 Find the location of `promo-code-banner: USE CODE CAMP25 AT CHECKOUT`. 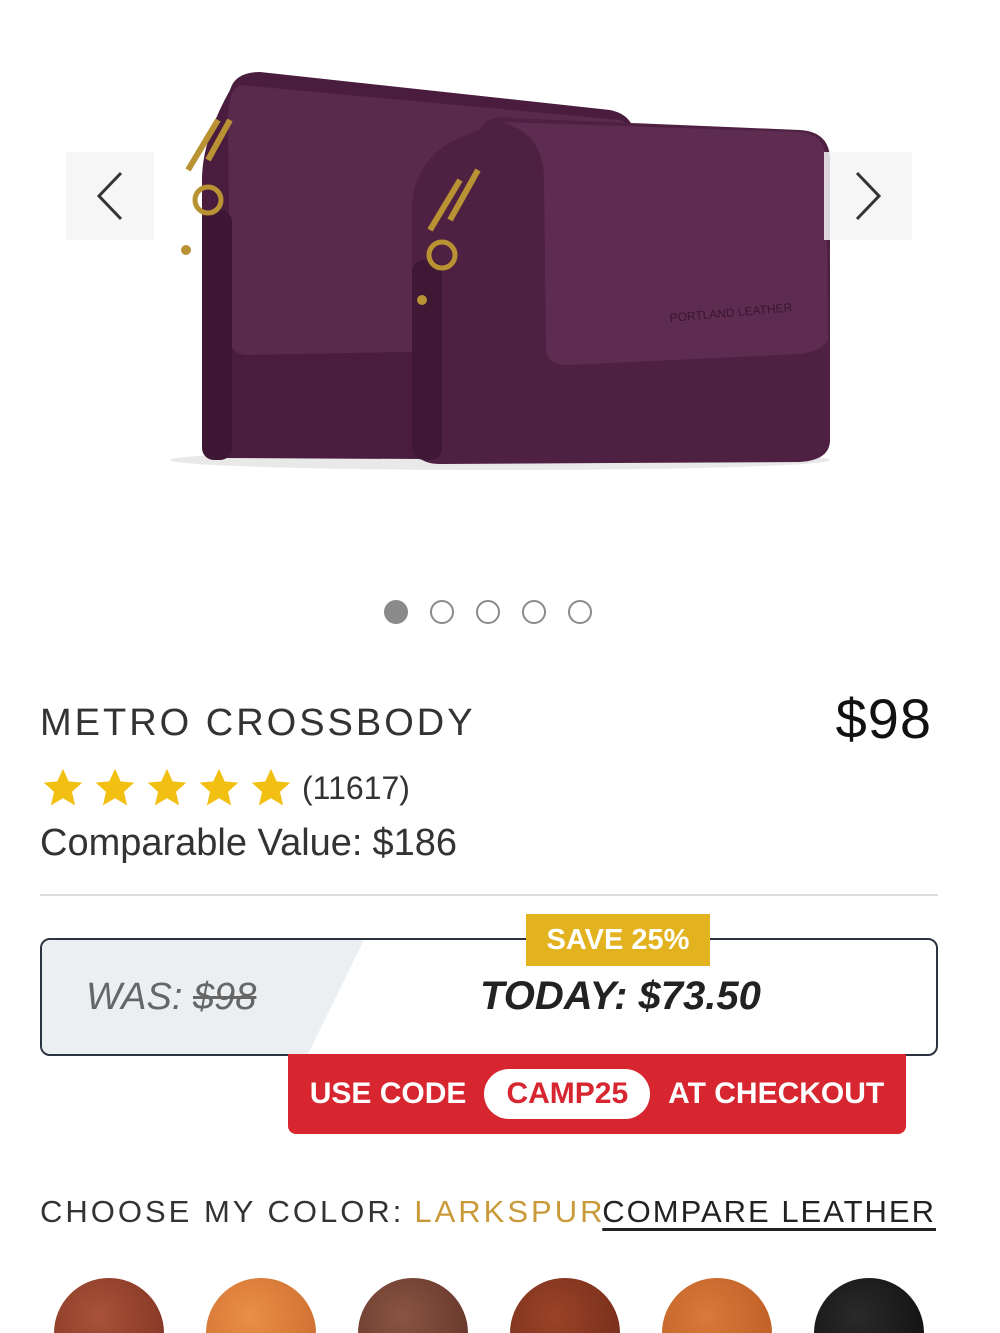

promo-code-banner: USE CODE CAMP25 AT CHECKOUT is located at coordinates (597, 1094).